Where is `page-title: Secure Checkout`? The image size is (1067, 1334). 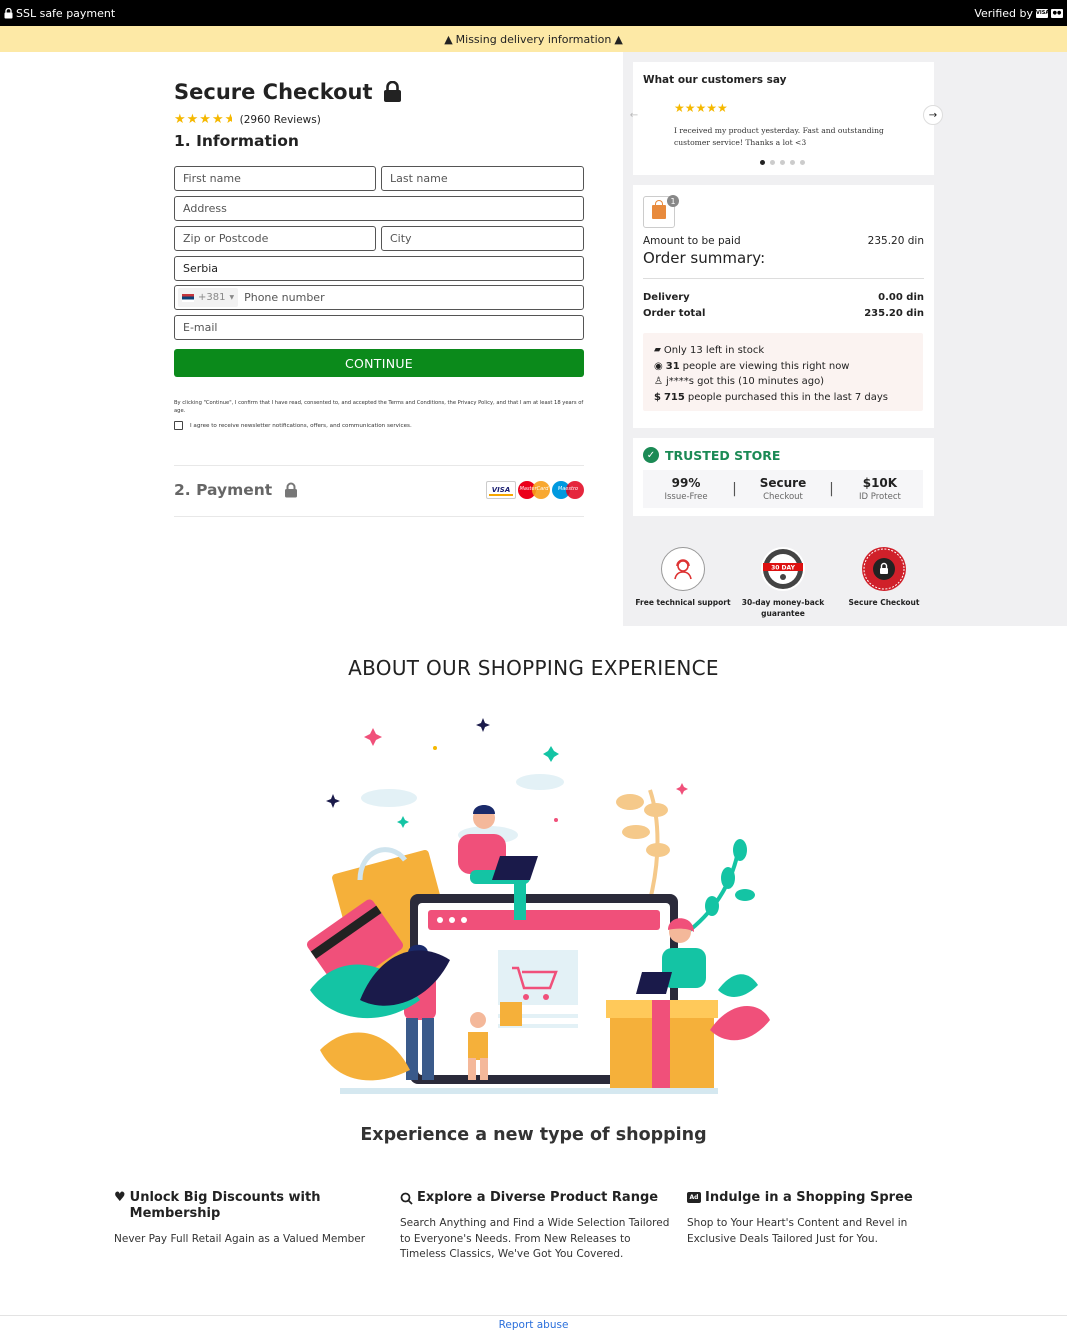 page-title: Secure Checkout is located at coordinates (288, 92).